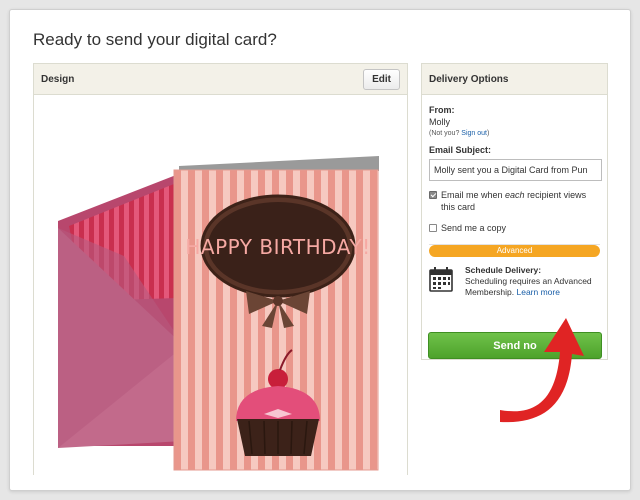  I want to click on copy-row: Send me a copy, so click(514, 228).